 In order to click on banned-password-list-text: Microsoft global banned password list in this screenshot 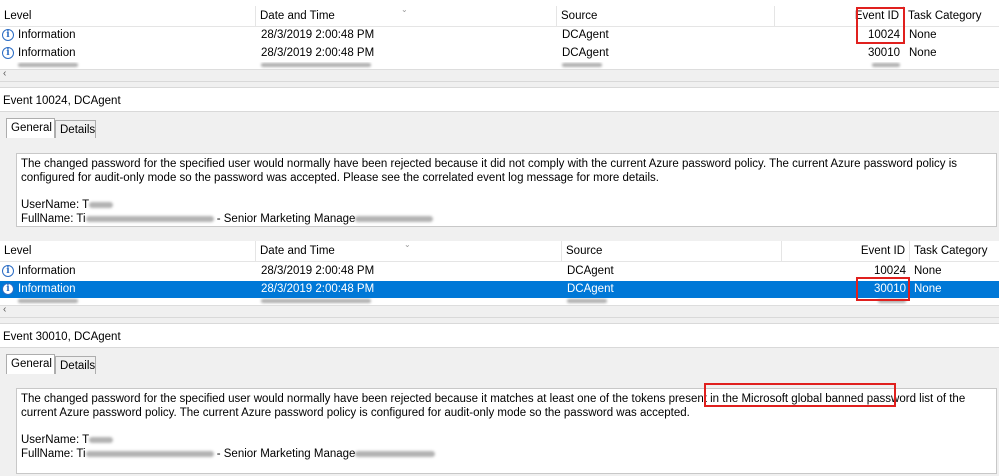, I will do `click(837, 399)`.